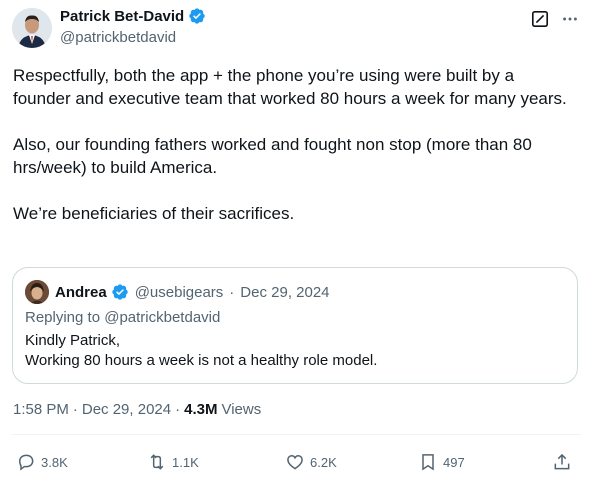  I want to click on quote-author-handle: @usebigears, so click(179, 292).